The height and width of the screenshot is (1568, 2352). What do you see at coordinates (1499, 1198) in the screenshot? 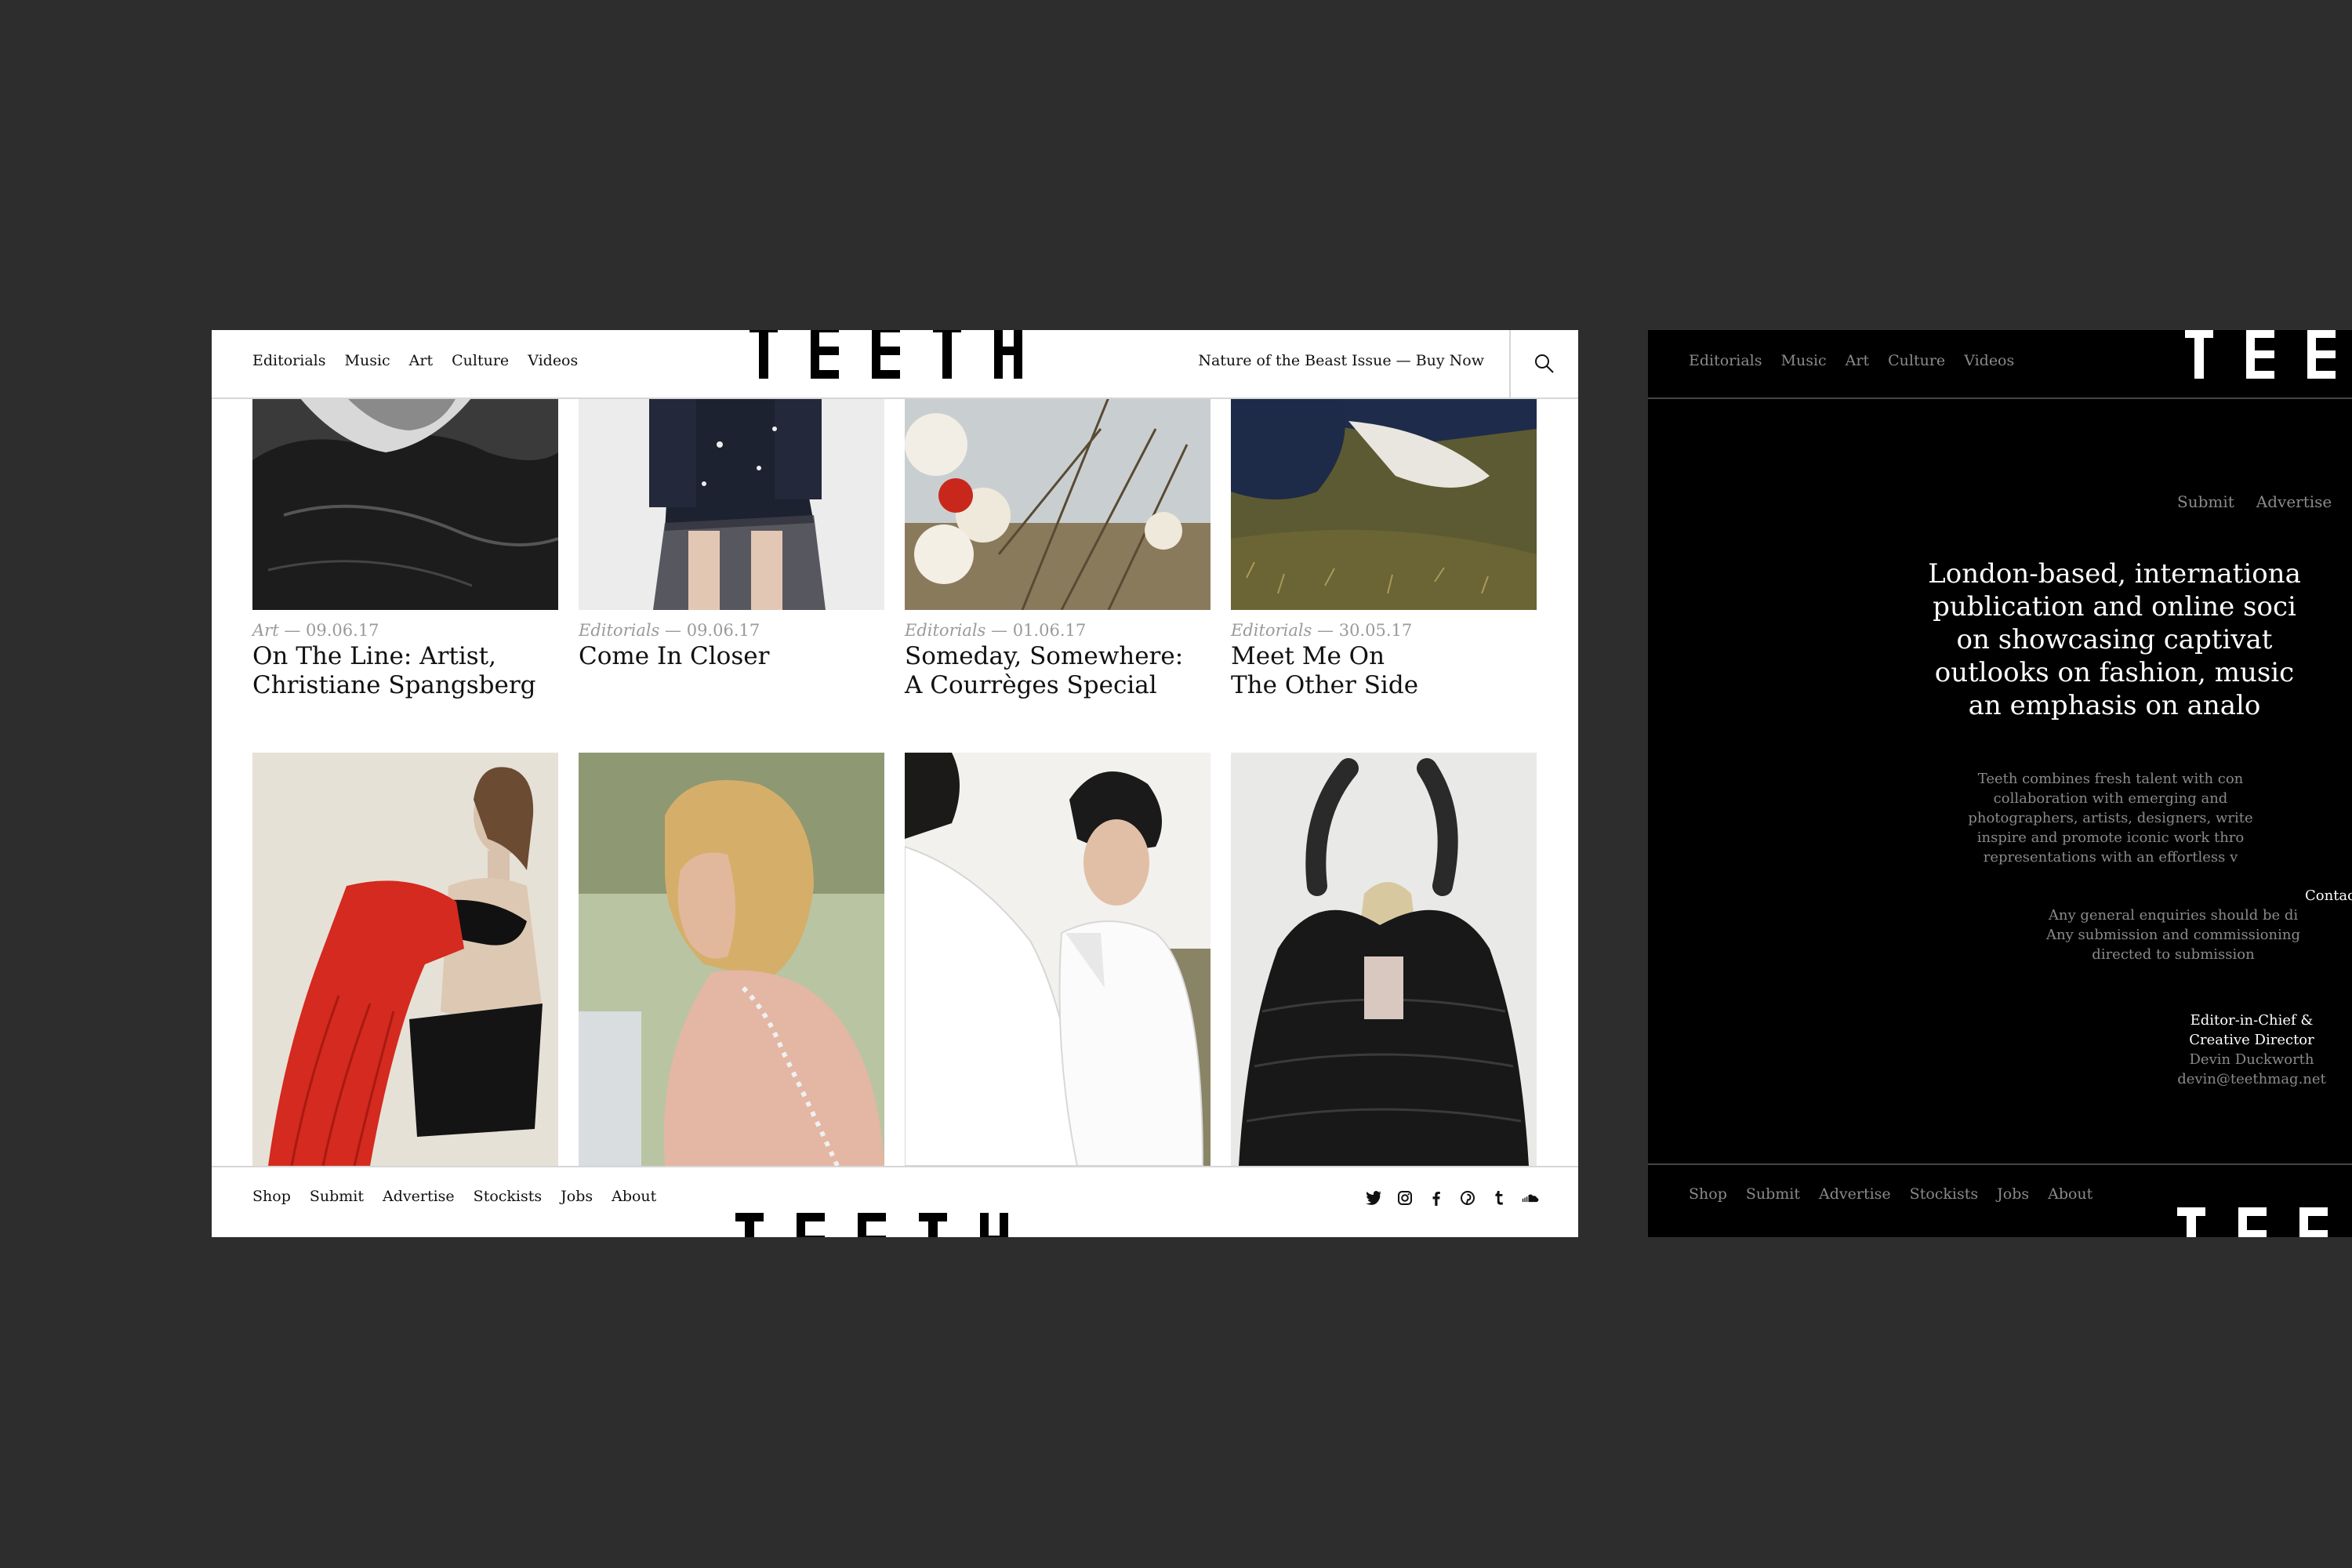
I see `tumblr-icon` at bounding box center [1499, 1198].